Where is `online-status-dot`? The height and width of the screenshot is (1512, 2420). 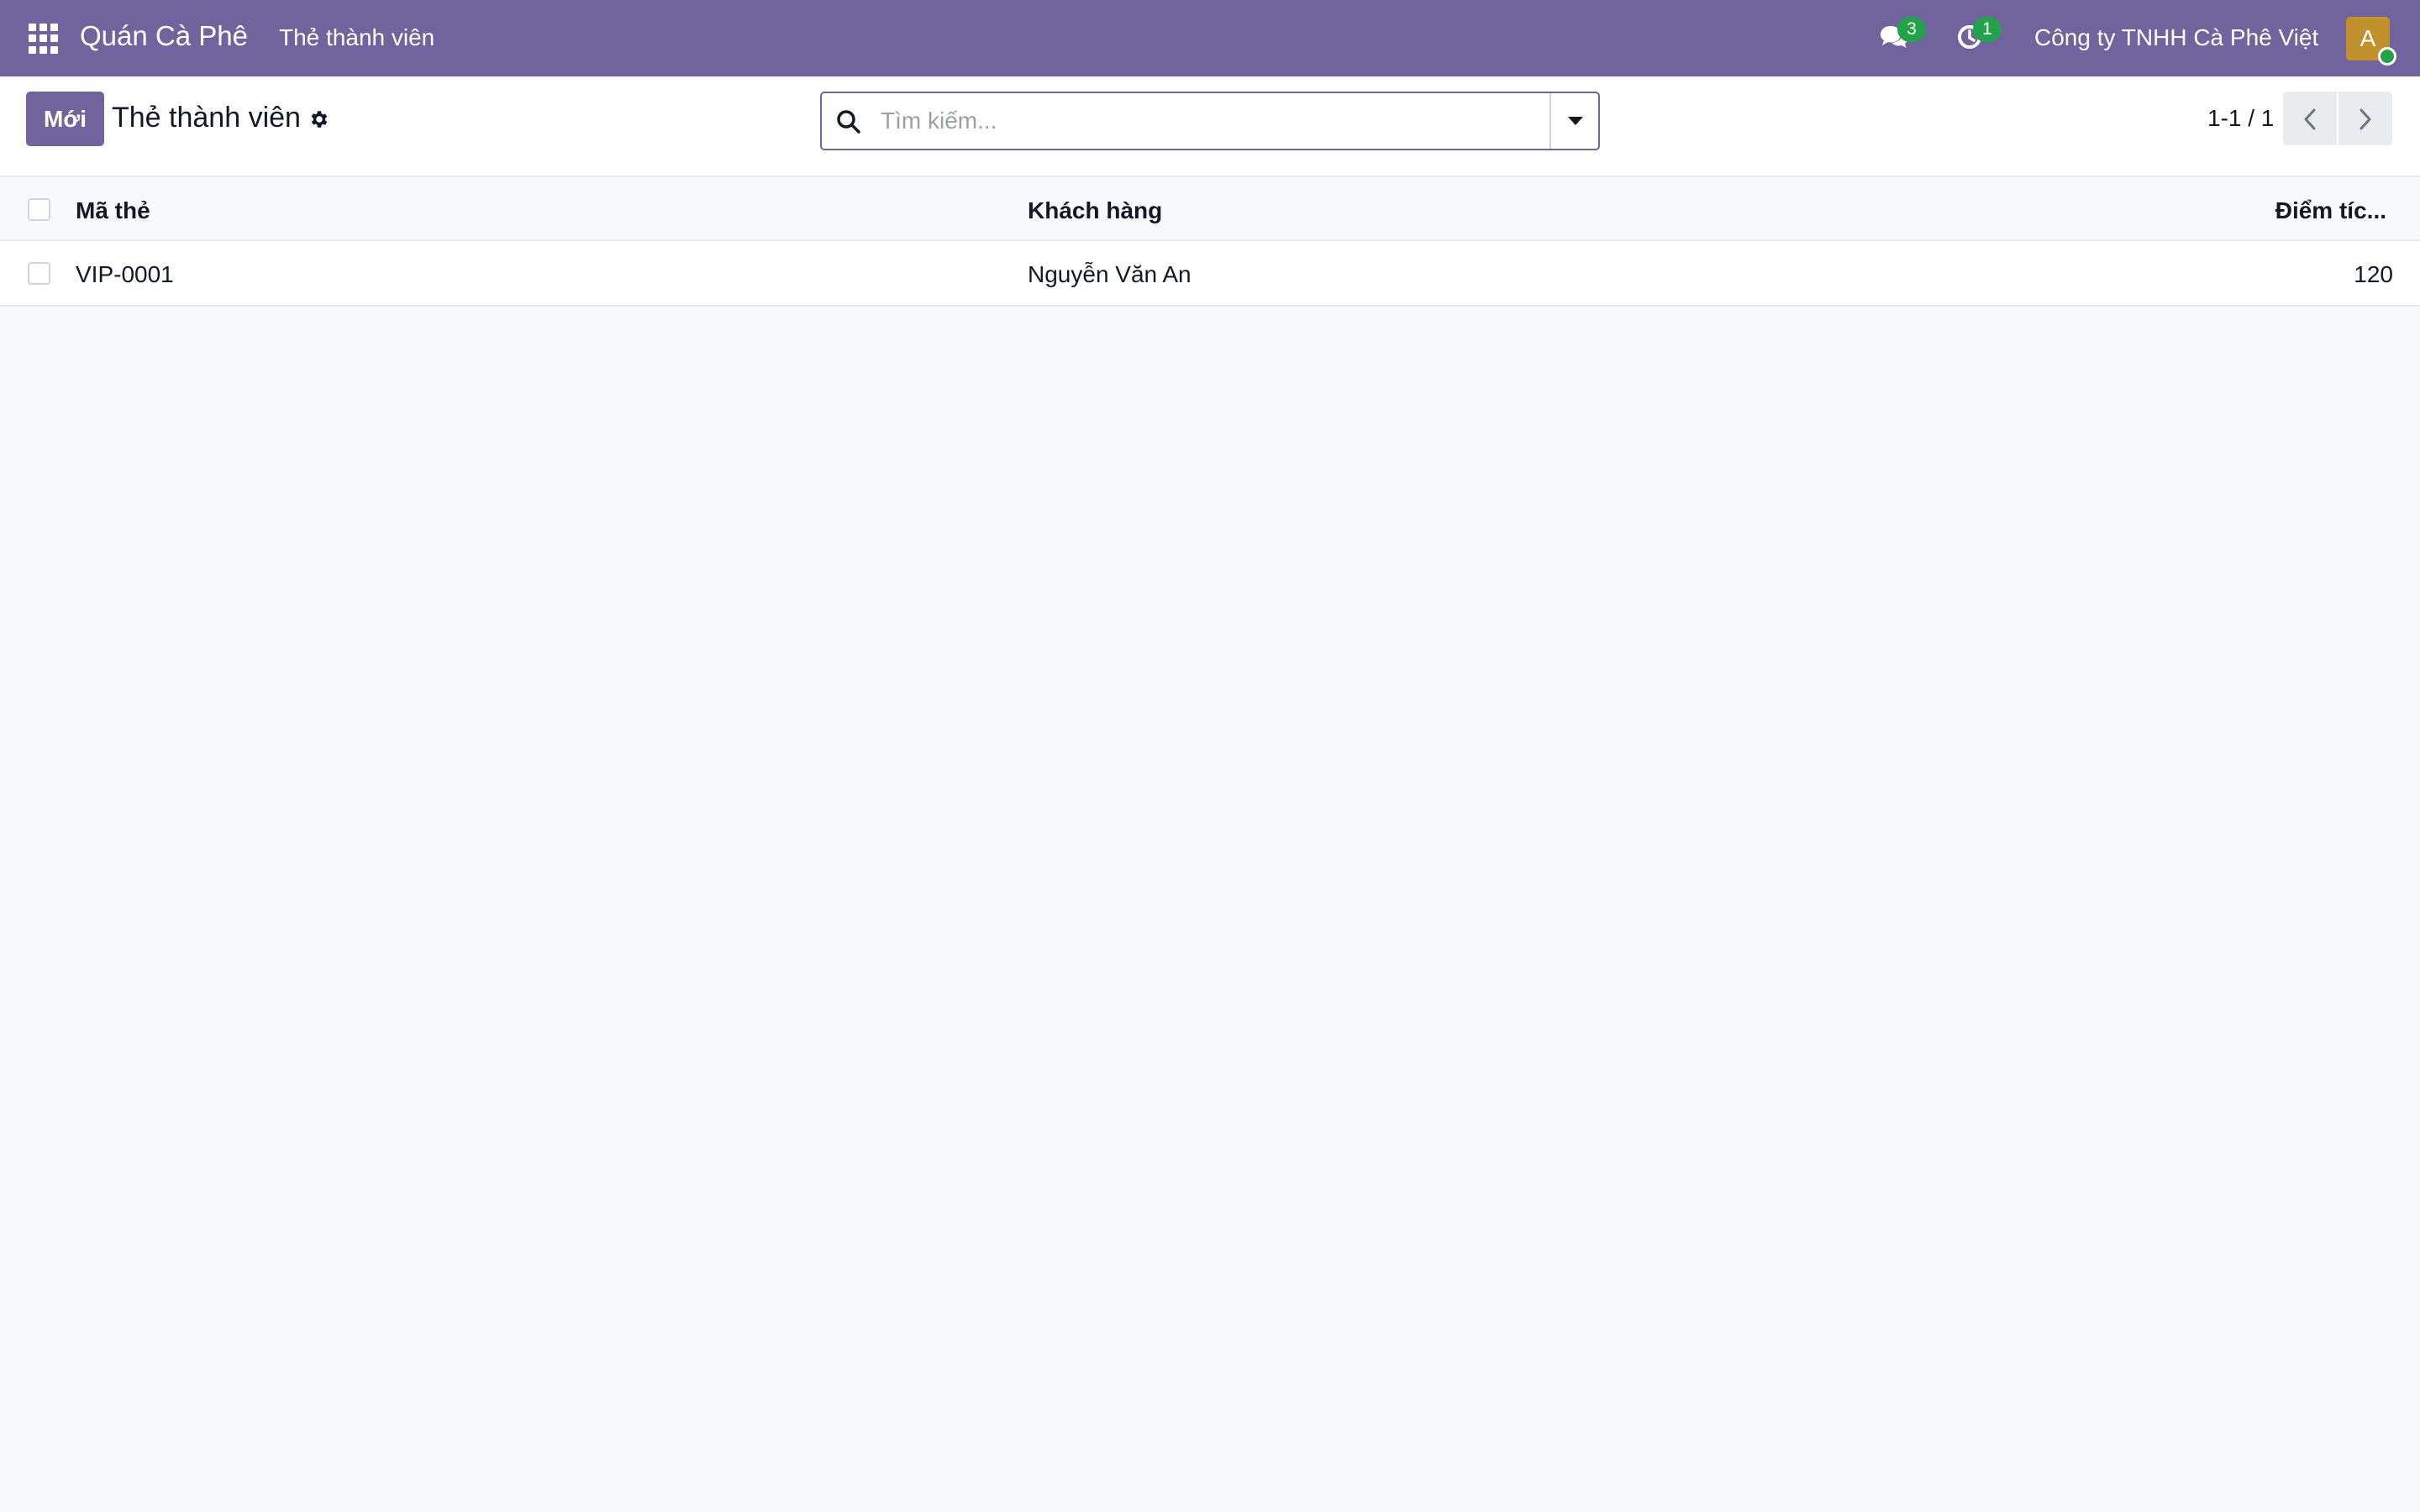 online-status-dot is located at coordinates (2387, 56).